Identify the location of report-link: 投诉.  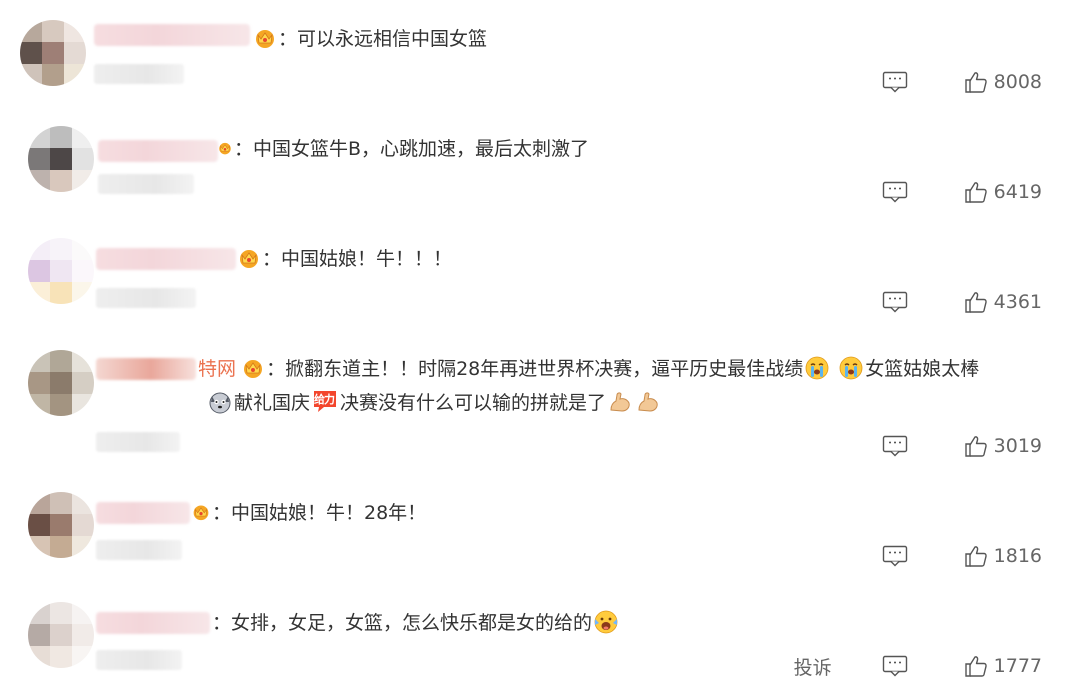
(813, 666).